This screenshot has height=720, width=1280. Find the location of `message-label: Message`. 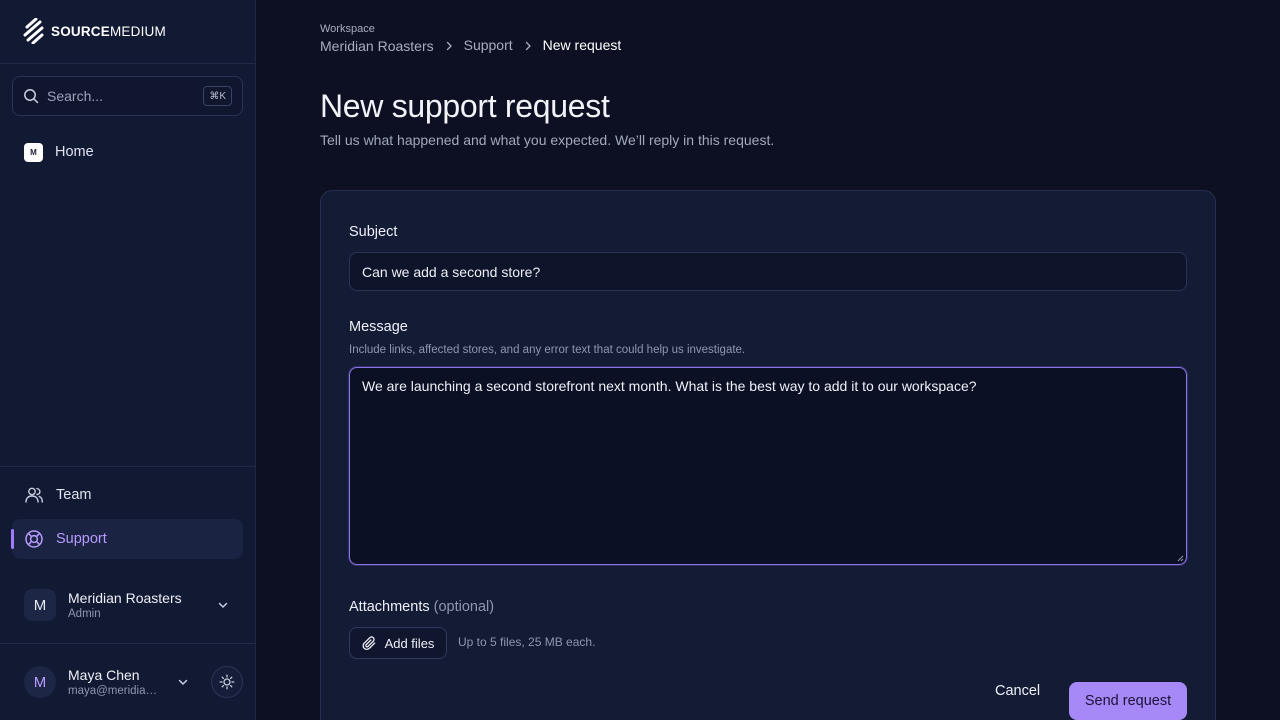

message-label: Message is located at coordinates (378, 327).